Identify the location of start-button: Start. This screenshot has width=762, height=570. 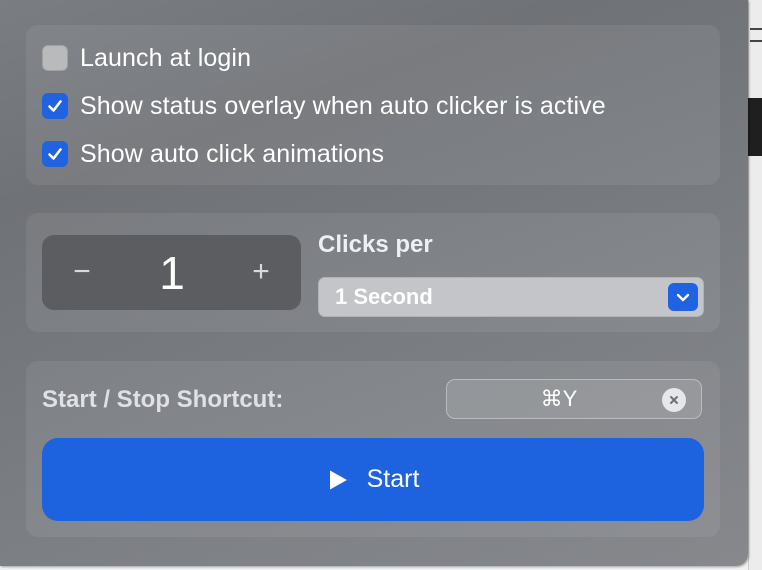
(373, 479).